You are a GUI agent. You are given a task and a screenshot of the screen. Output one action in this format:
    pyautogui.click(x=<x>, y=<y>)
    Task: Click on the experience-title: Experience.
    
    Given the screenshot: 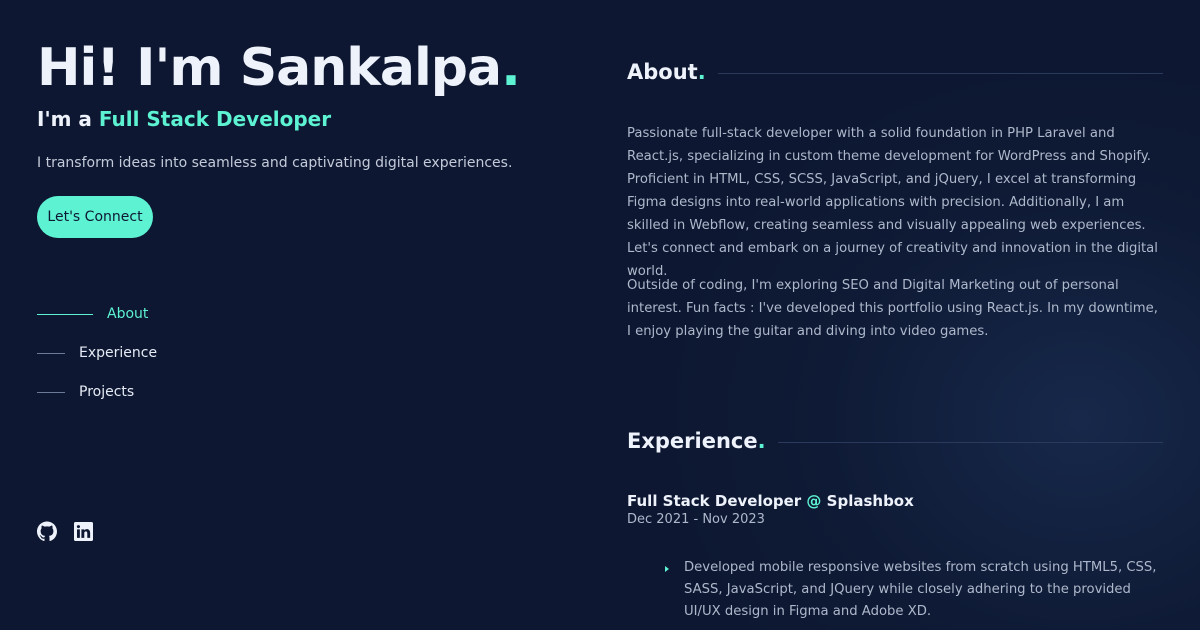 What is the action you would take?
    pyautogui.click(x=696, y=441)
    